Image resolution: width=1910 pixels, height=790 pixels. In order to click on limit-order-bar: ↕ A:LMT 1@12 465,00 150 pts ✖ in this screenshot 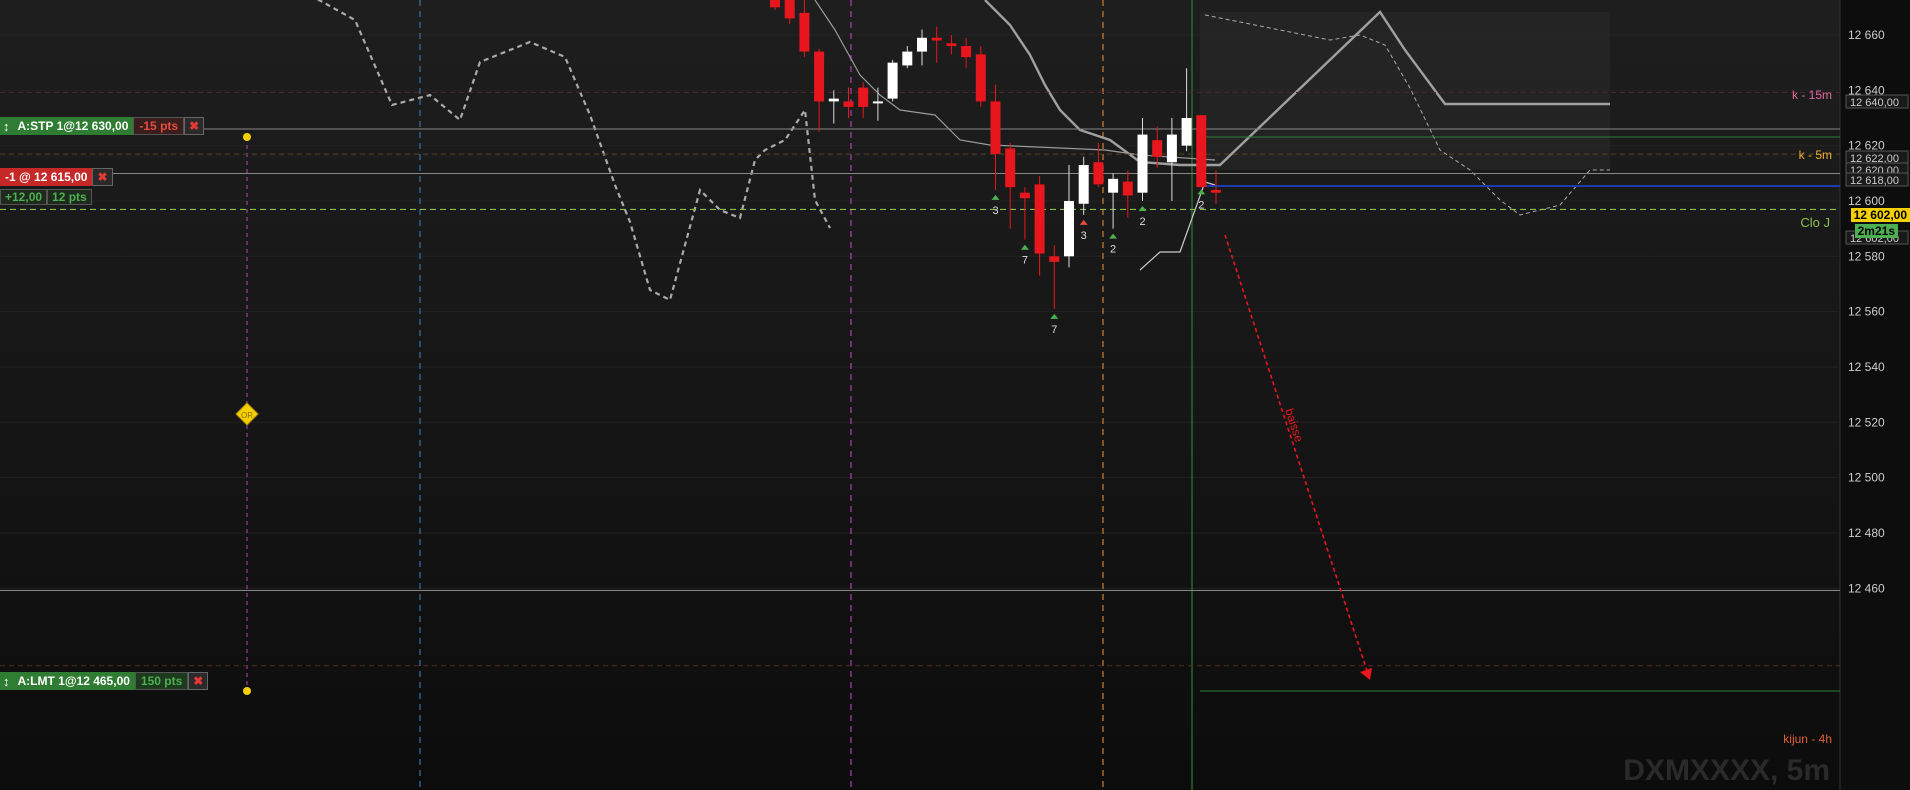, I will do `click(104, 681)`.